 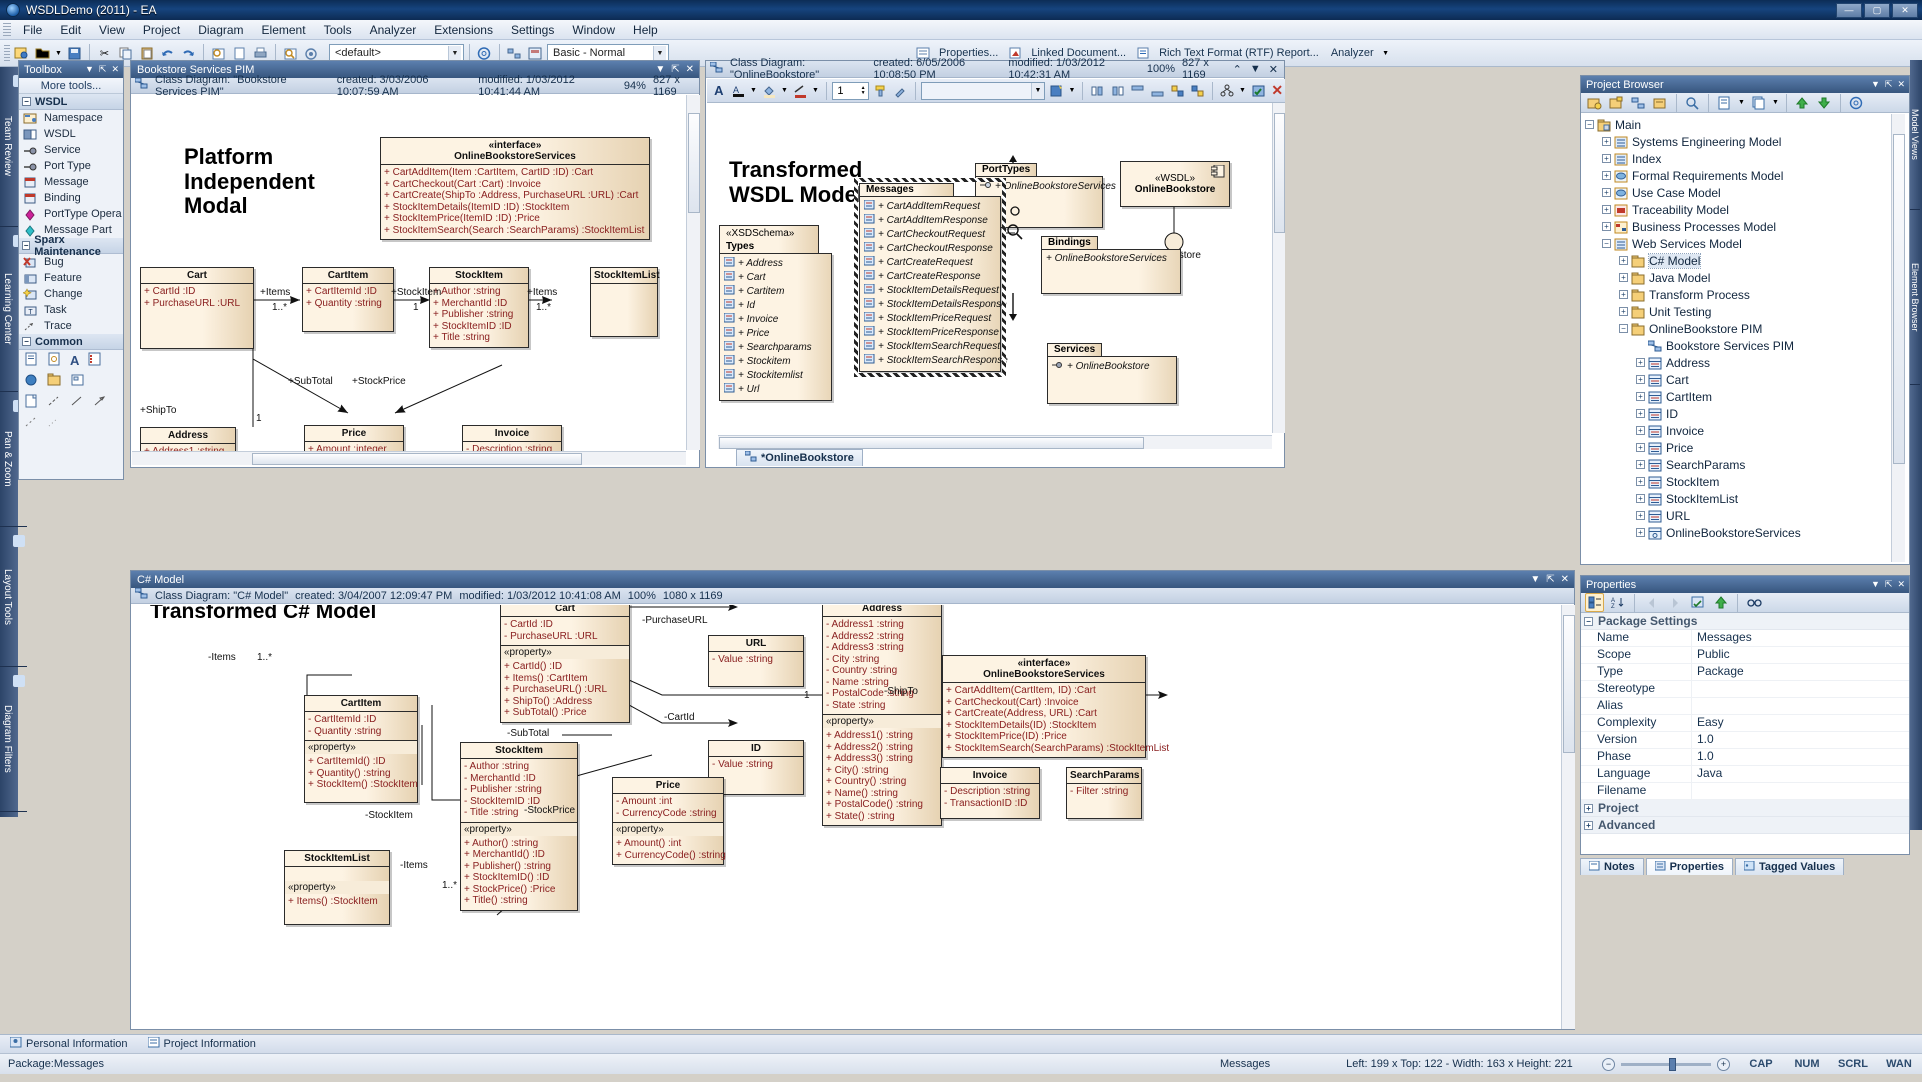 What do you see at coordinates (463, 30) in the screenshot?
I see `menu-extensions: Extensions` at bounding box center [463, 30].